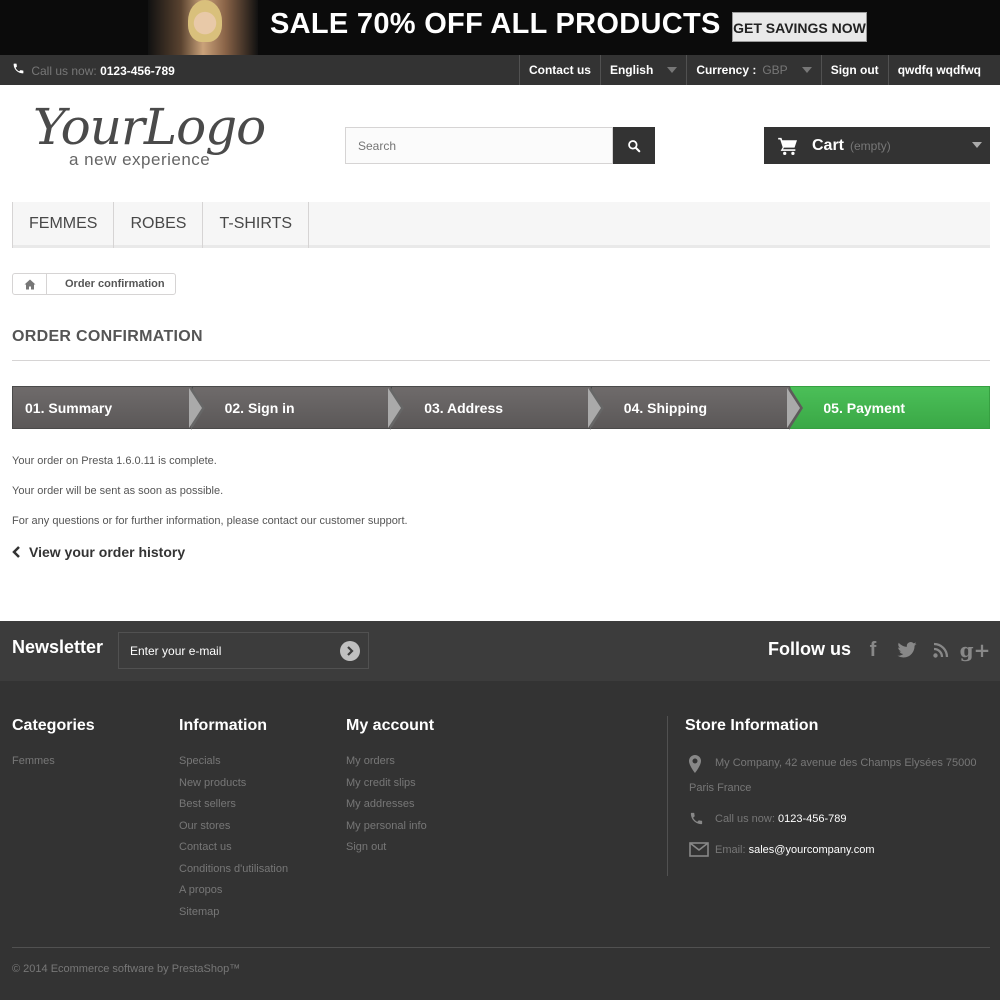 The width and height of the screenshot is (1000, 1000). I want to click on order-history-link: View your order history, so click(98, 552).